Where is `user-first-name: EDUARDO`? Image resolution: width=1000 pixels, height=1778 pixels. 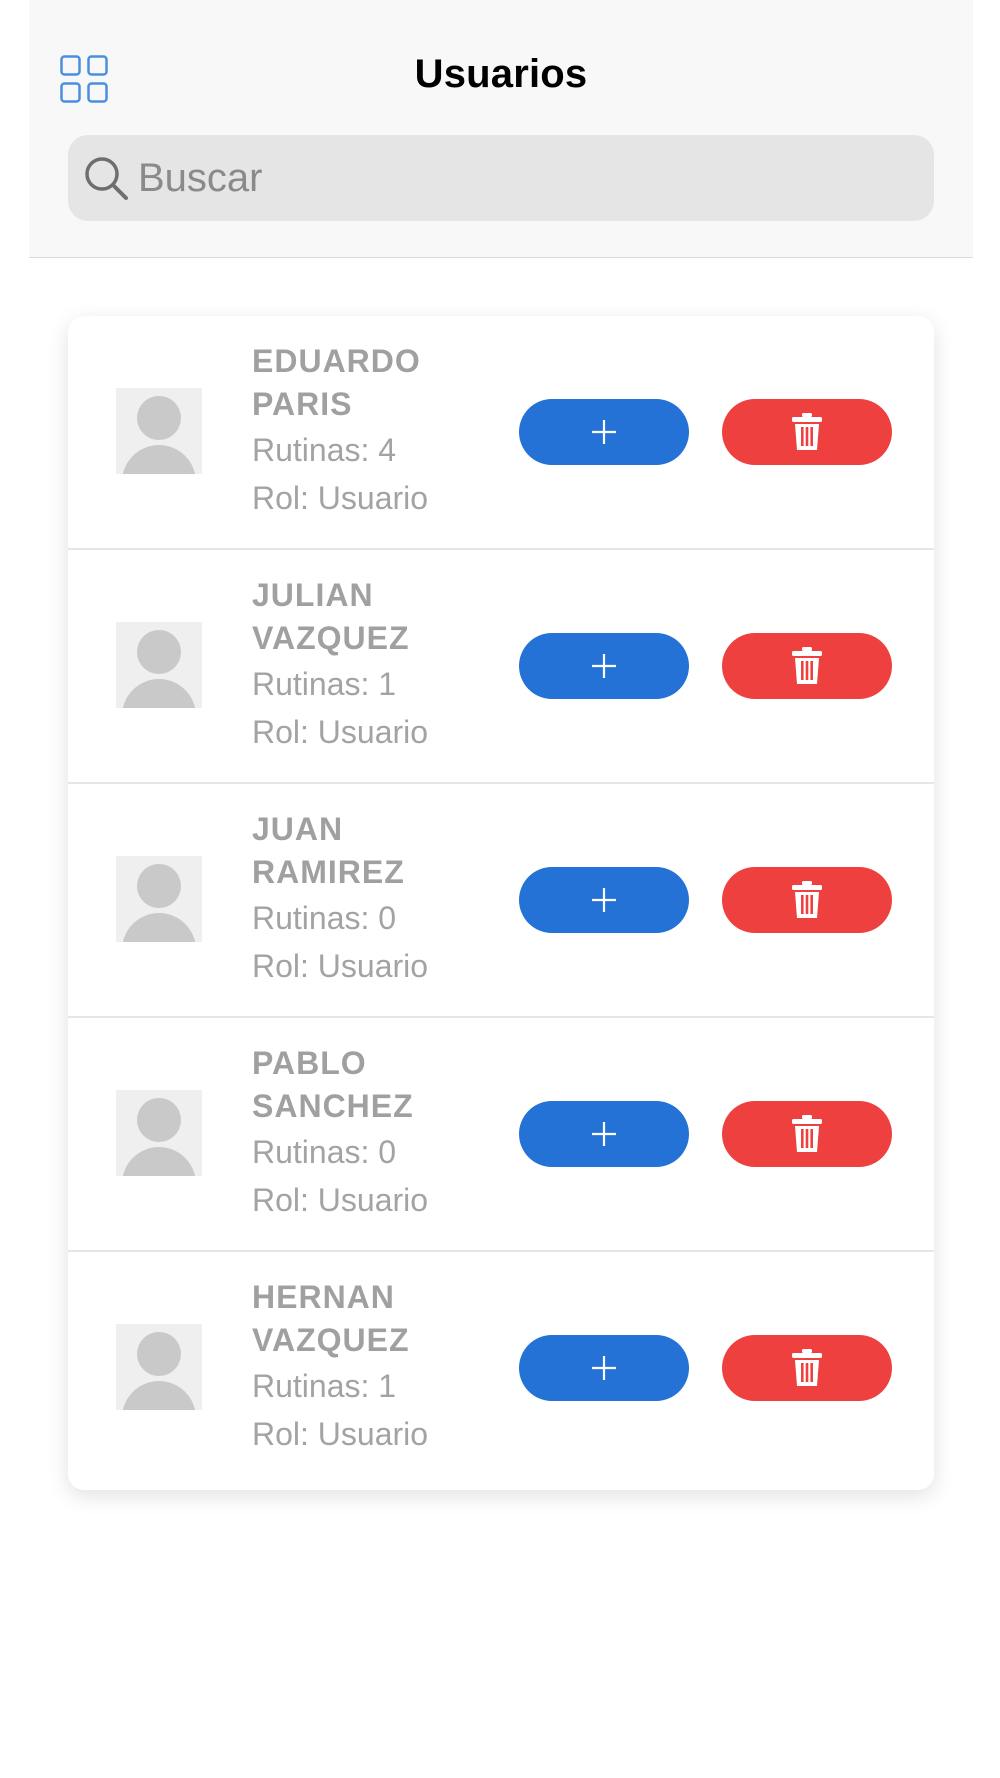
user-first-name: EDUARDO is located at coordinates (336, 361).